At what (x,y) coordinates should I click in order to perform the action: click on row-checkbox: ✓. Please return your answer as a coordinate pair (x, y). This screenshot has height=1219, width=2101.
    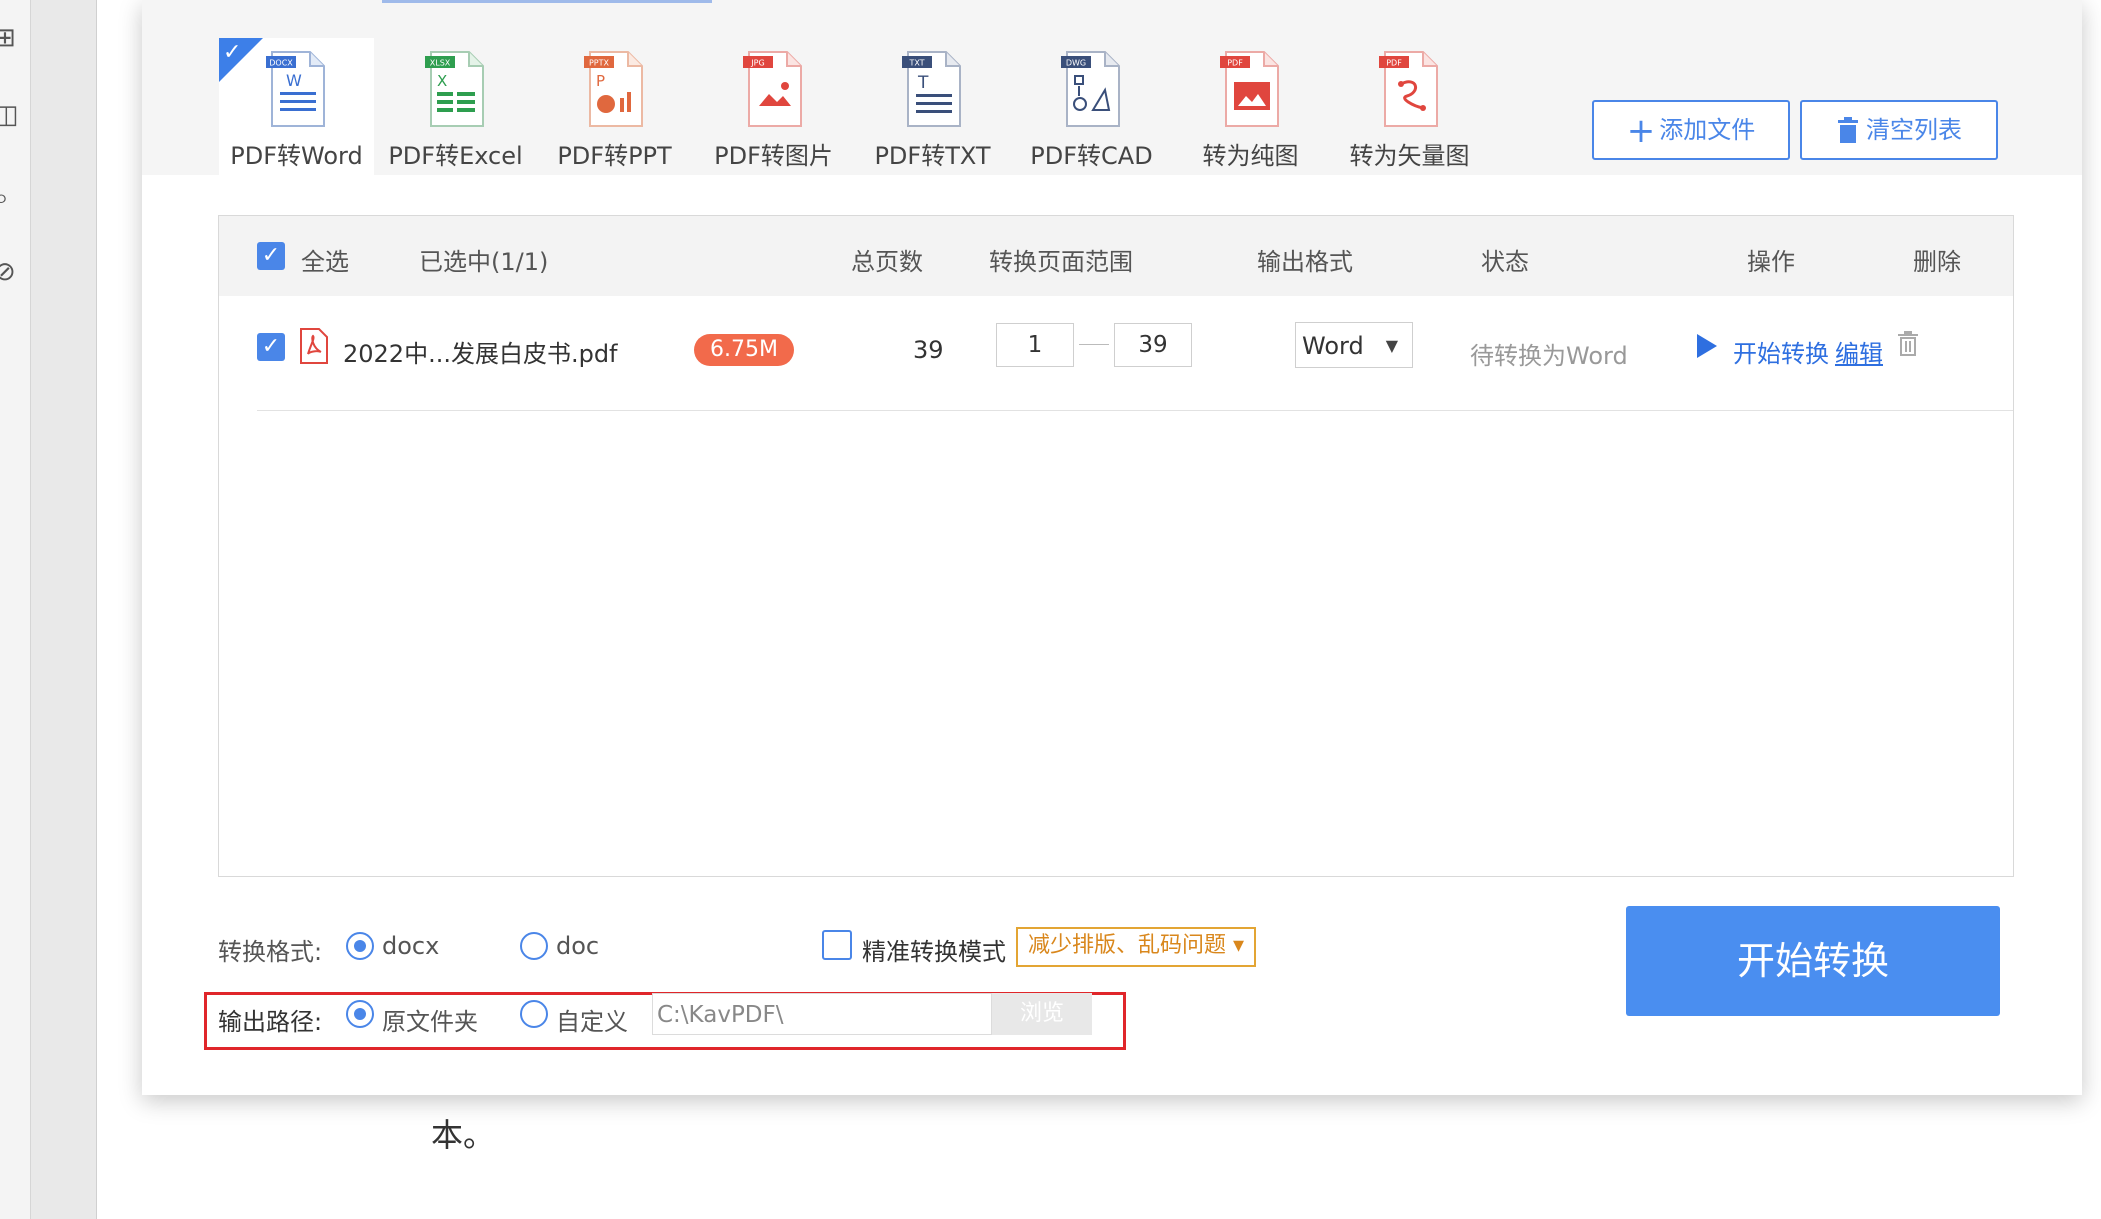
    Looking at the image, I should click on (271, 347).